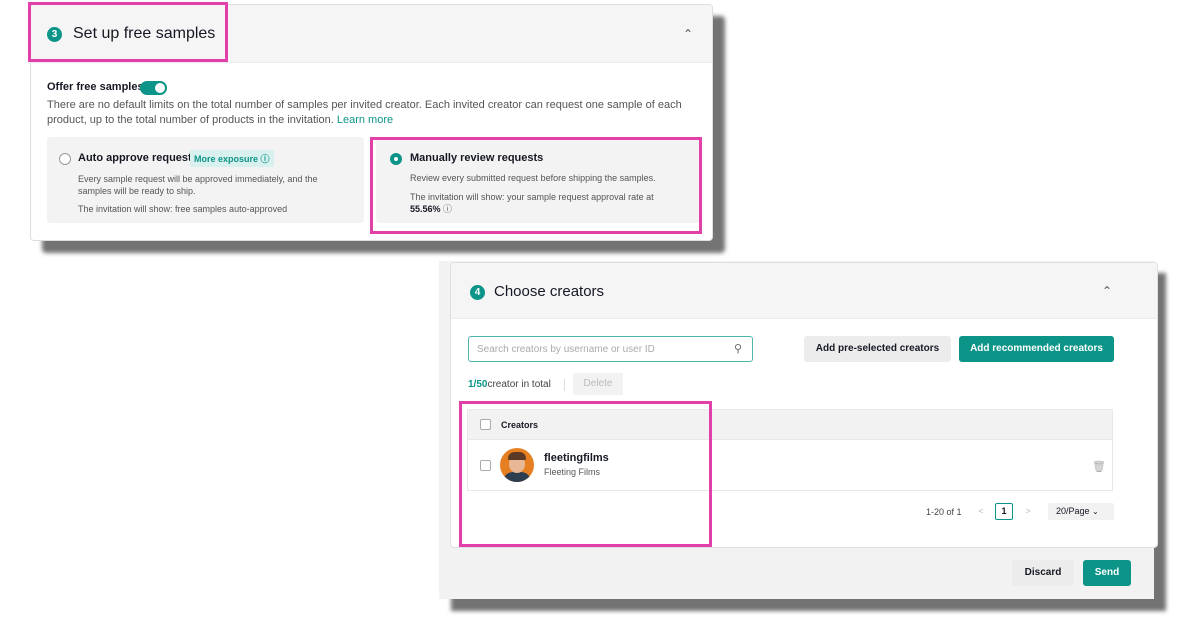 This screenshot has height=628, width=1200. Describe the element at coordinates (477, 292) in the screenshot. I see `step-badge: 4` at that location.